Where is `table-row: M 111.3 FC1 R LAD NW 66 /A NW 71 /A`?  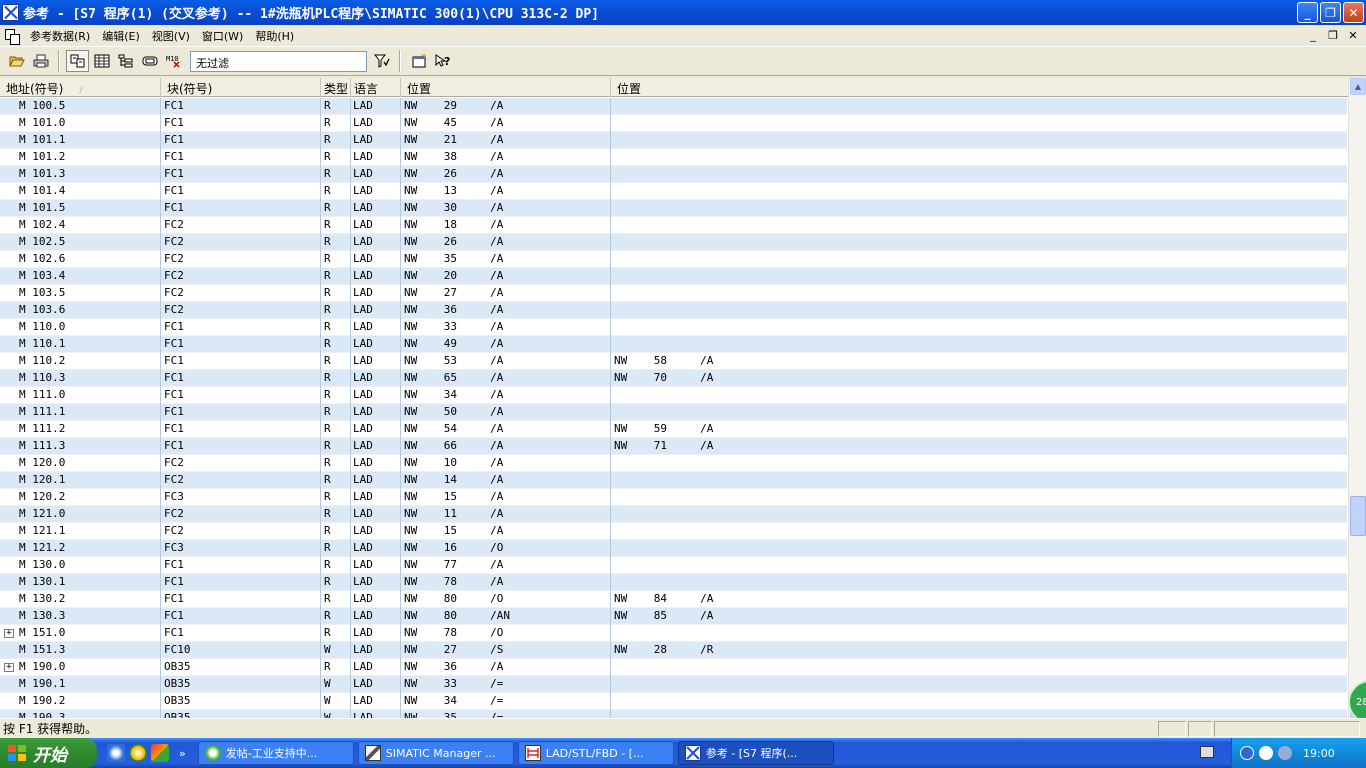
table-row: M 111.3 FC1 R LAD NW 66 /A NW 71 /A is located at coordinates (673, 446).